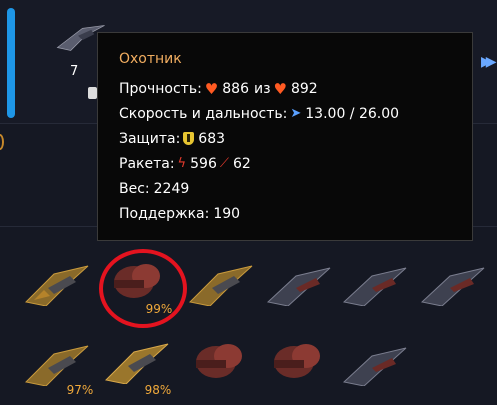 The width and height of the screenshot is (497, 405). What do you see at coordinates (80, 390) in the screenshot?
I see `ship-health-percent: 97%` at bounding box center [80, 390].